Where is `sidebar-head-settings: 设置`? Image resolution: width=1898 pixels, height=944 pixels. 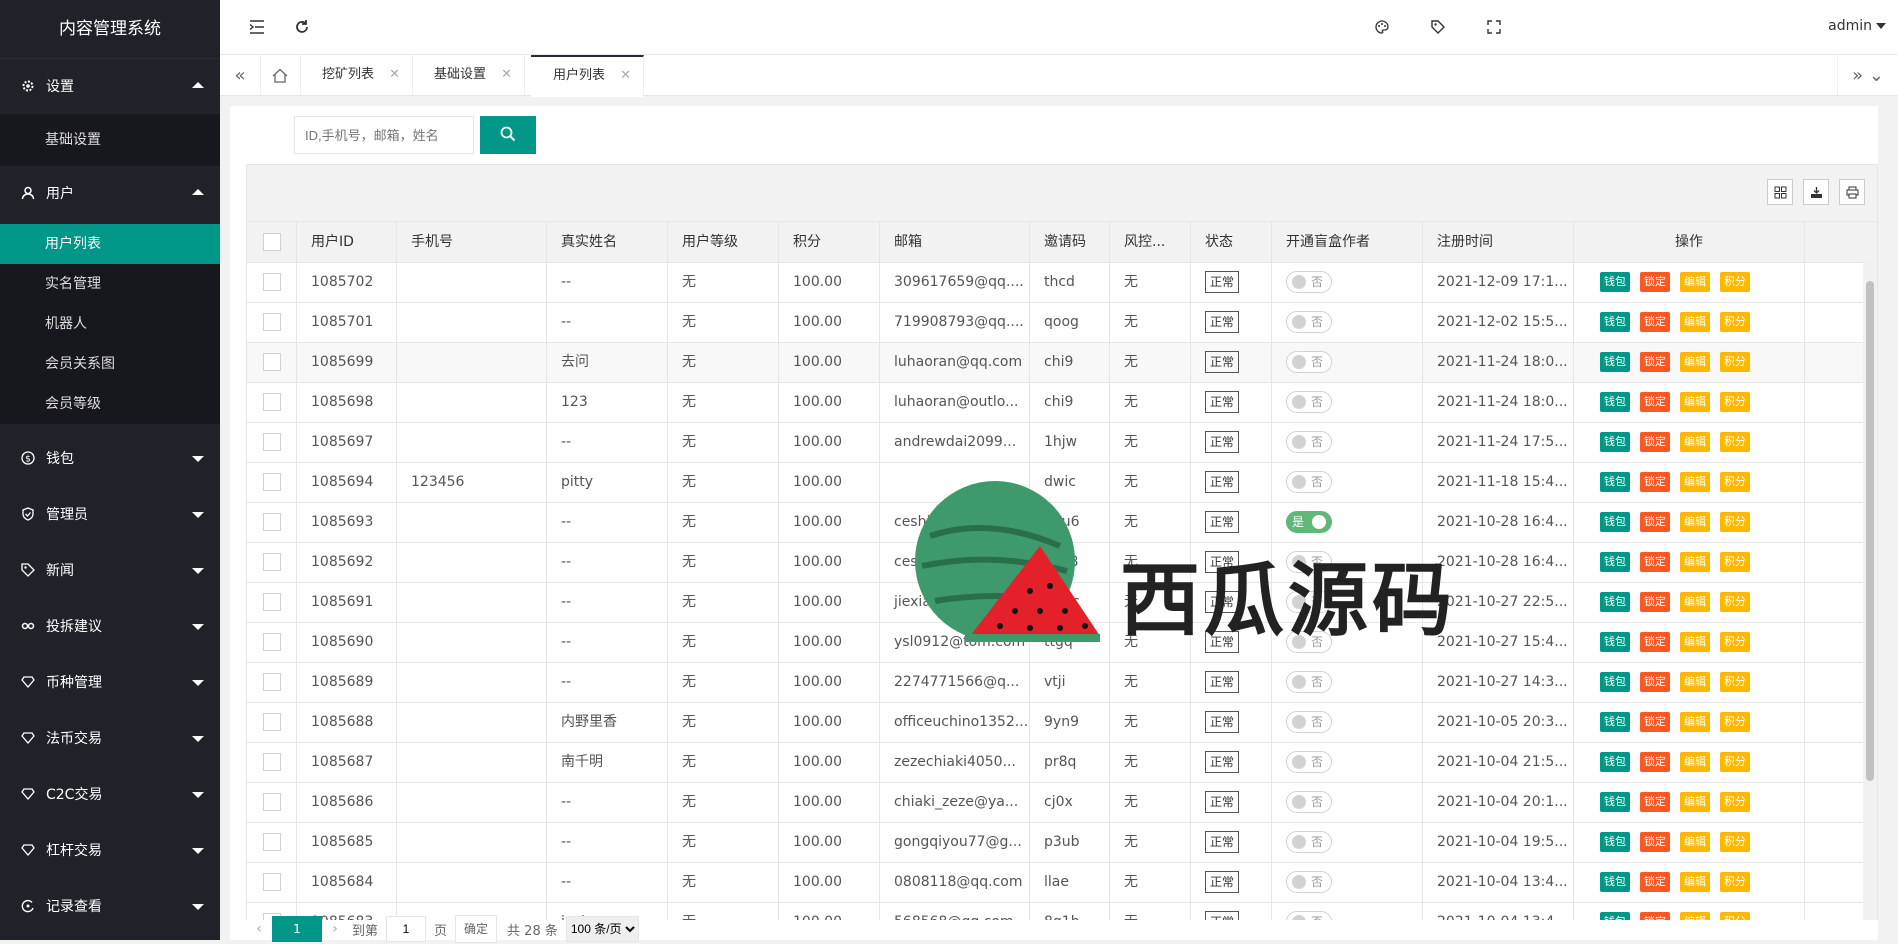
sidebar-head-settings: 设置 is located at coordinates (110, 86).